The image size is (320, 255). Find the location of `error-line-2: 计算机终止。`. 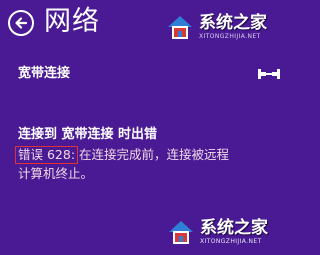

error-line-2: 计算机终止。 is located at coordinates (153, 173).